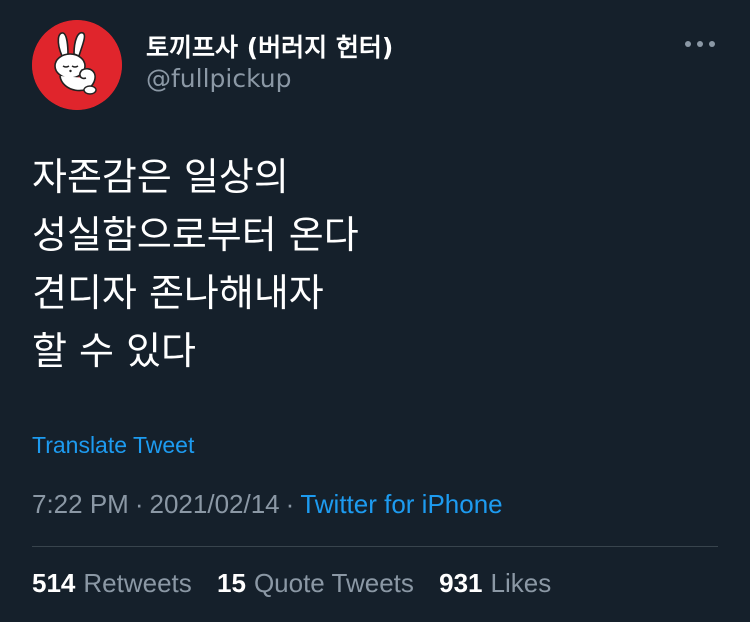 The width and height of the screenshot is (750, 622). What do you see at coordinates (375, 546) in the screenshot?
I see `divider` at bounding box center [375, 546].